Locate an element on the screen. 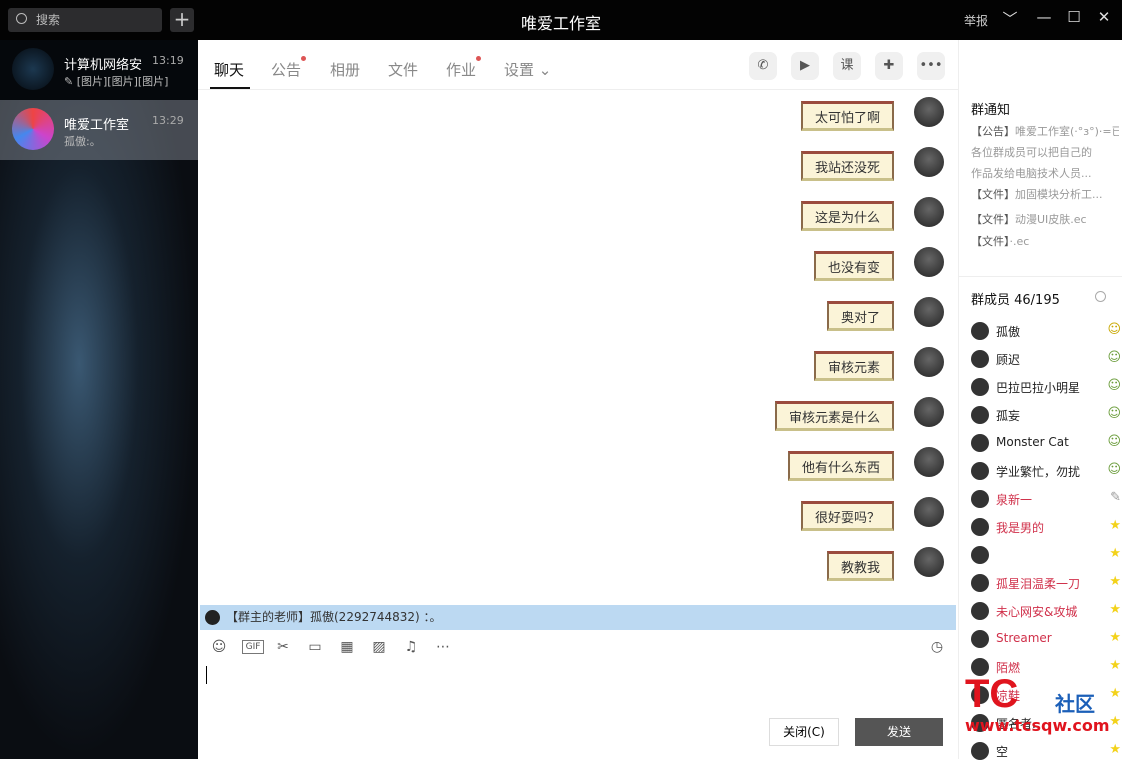  member-name: 陌燃 is located at coordinates (1008, 668).